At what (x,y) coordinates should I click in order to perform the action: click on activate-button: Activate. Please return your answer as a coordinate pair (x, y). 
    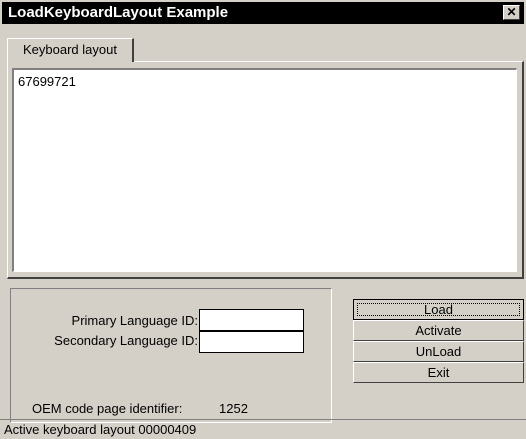
    Looking at the image, I should click on (438, 330).